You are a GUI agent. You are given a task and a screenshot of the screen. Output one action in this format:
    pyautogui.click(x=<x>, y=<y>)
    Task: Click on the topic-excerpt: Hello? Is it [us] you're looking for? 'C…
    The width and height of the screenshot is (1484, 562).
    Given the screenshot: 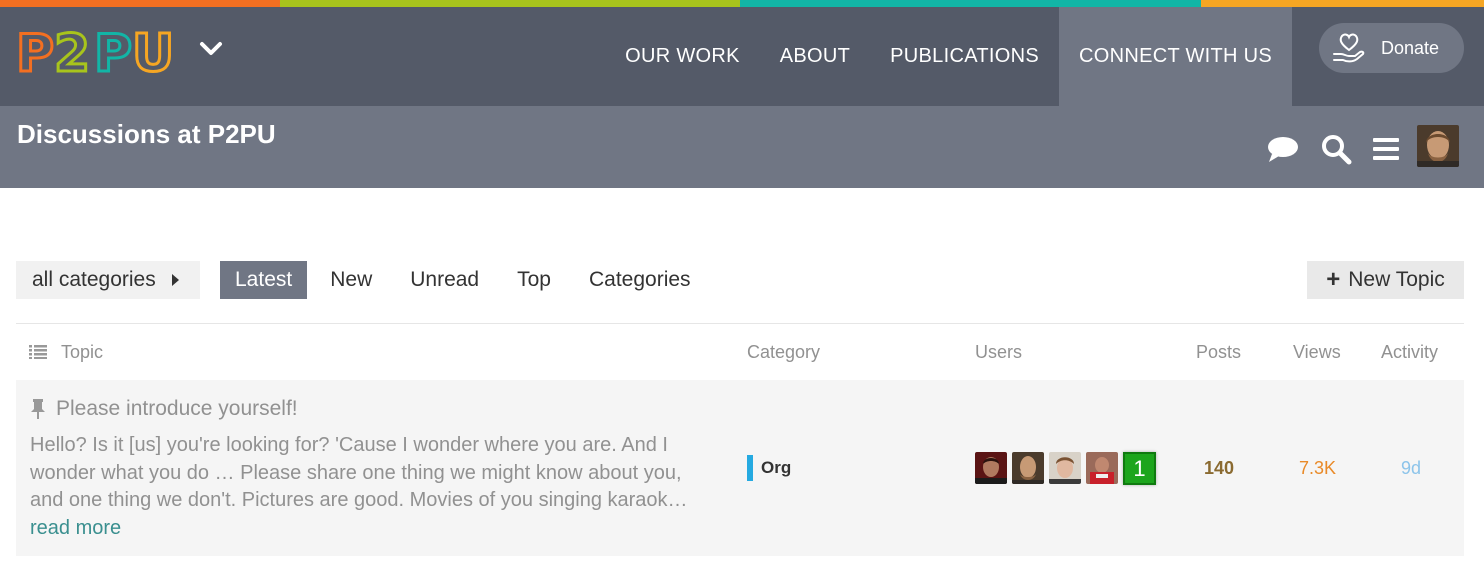 What is the action you would take?
    pyautogui.click(x=370, y=487)
    